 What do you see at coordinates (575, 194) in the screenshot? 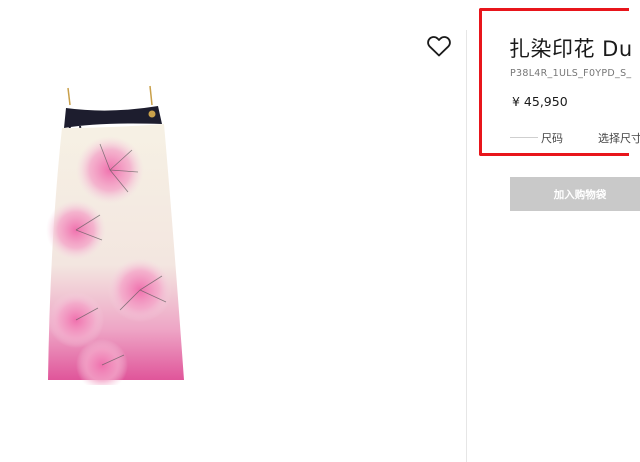
I see `add-to-bag-button: 加入购物袋` at bounding box center [575, 194].